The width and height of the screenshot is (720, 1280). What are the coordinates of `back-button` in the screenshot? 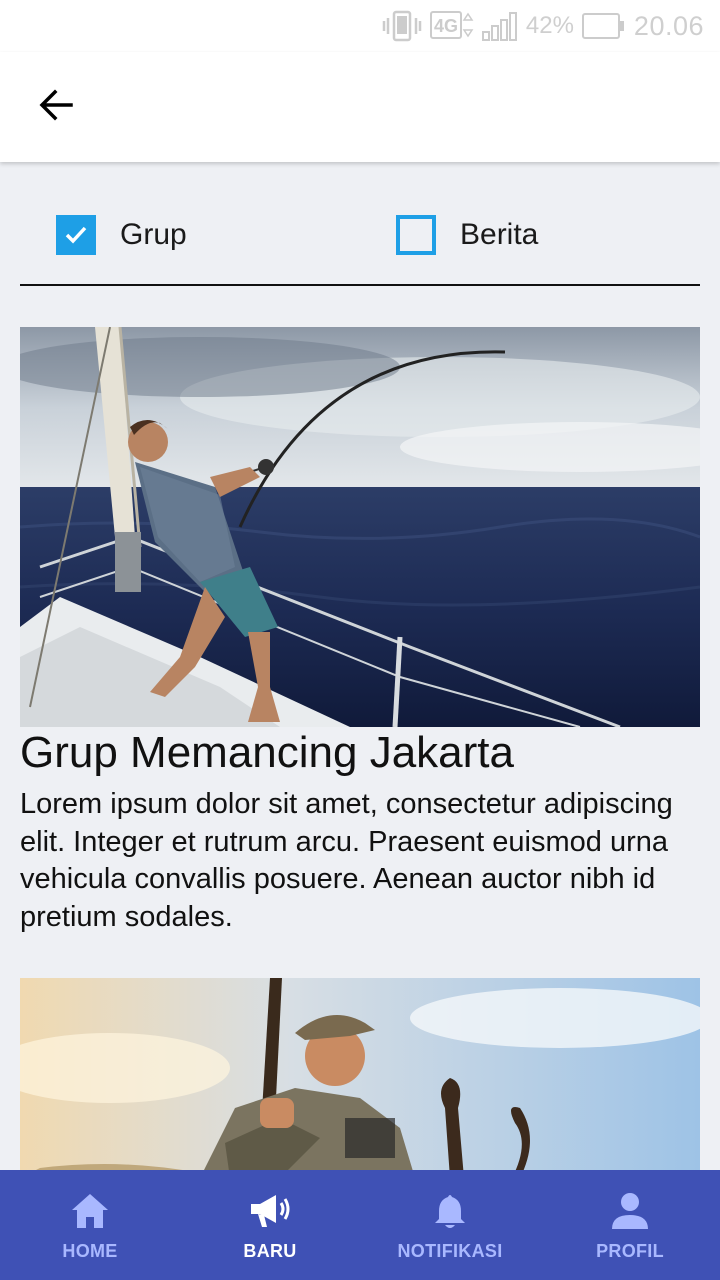 It's located at (56, 107).